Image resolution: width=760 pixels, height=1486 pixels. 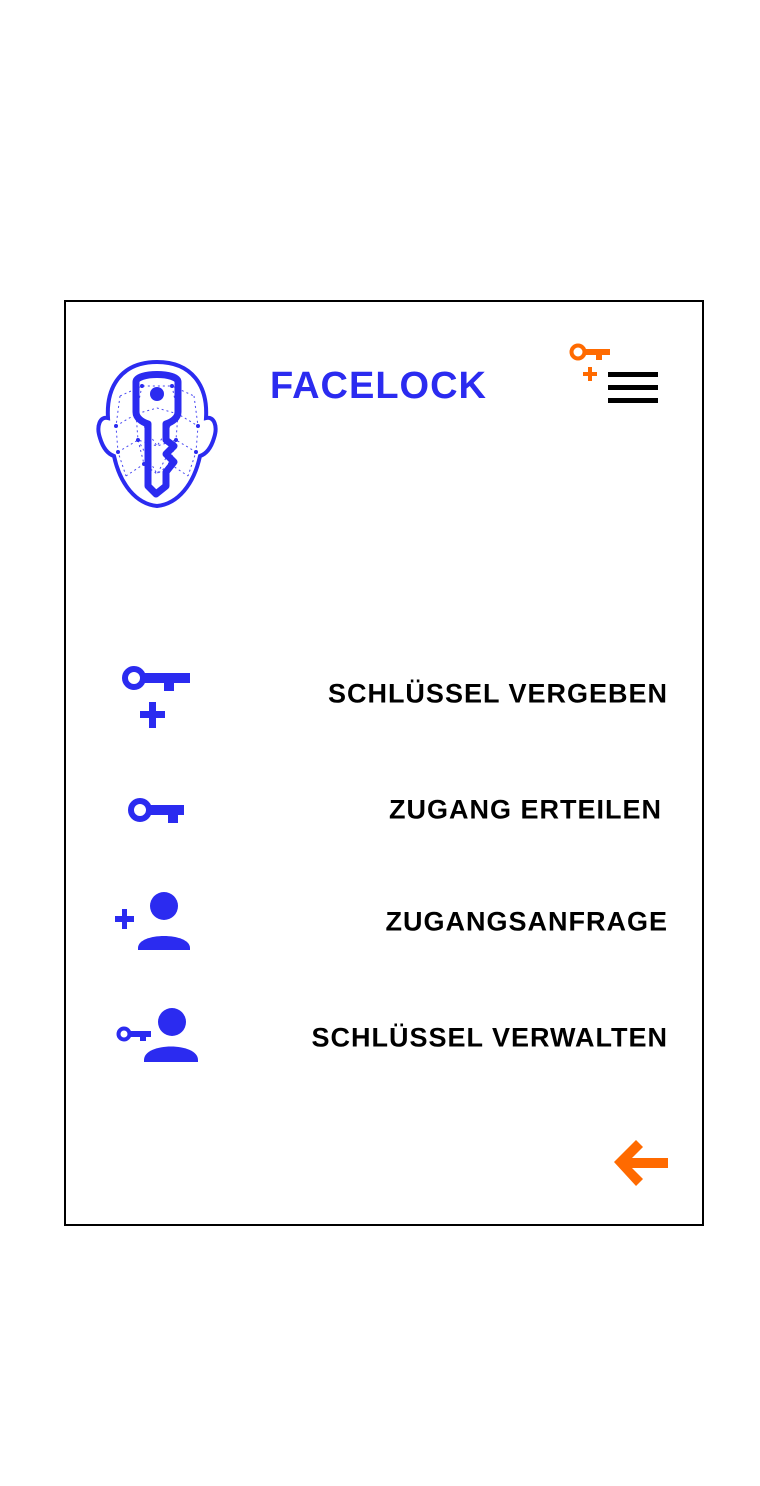 I want to click on menu-item-schluessel-vergeben: SCHLÜSSEL VERGEBEN, so click(x=390, y=694).